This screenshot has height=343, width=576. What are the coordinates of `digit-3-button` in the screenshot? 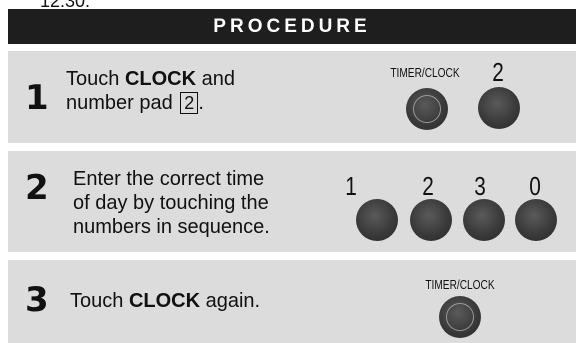 It's located at (484, 220).